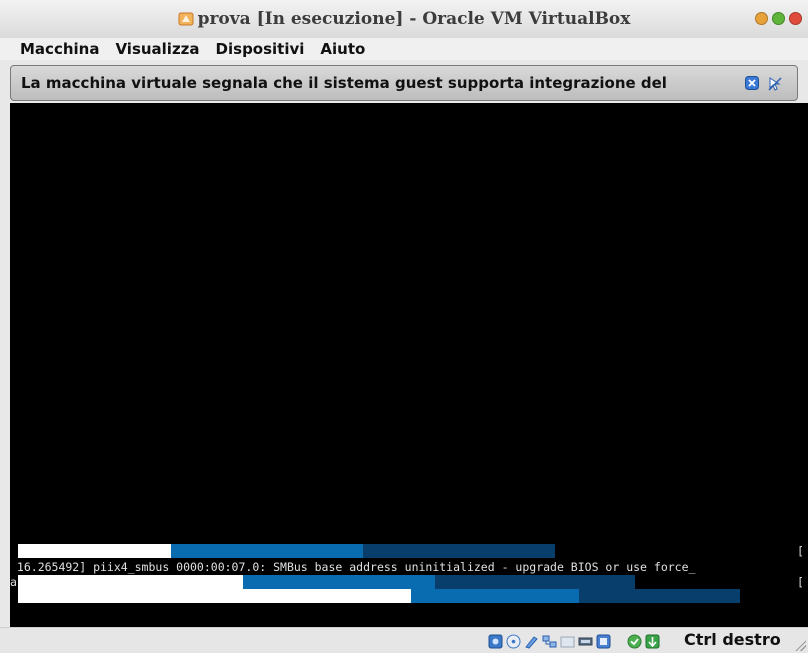 Image resolution: width=808 pixels, height=653 pixels. What do you see at coordinates (800, 645) in the screenshot?
I see `resize-grip` at bounding box center [800, 645].